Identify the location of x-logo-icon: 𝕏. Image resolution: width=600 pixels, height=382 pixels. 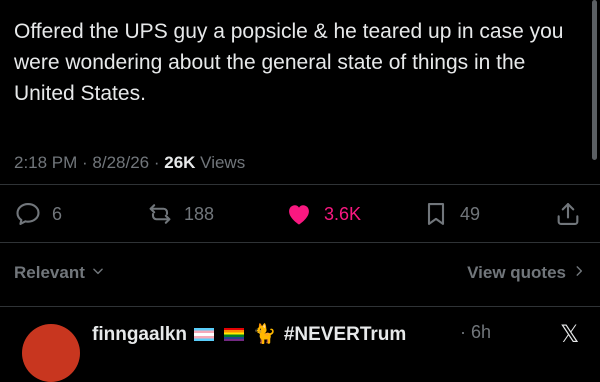
(570, 334).